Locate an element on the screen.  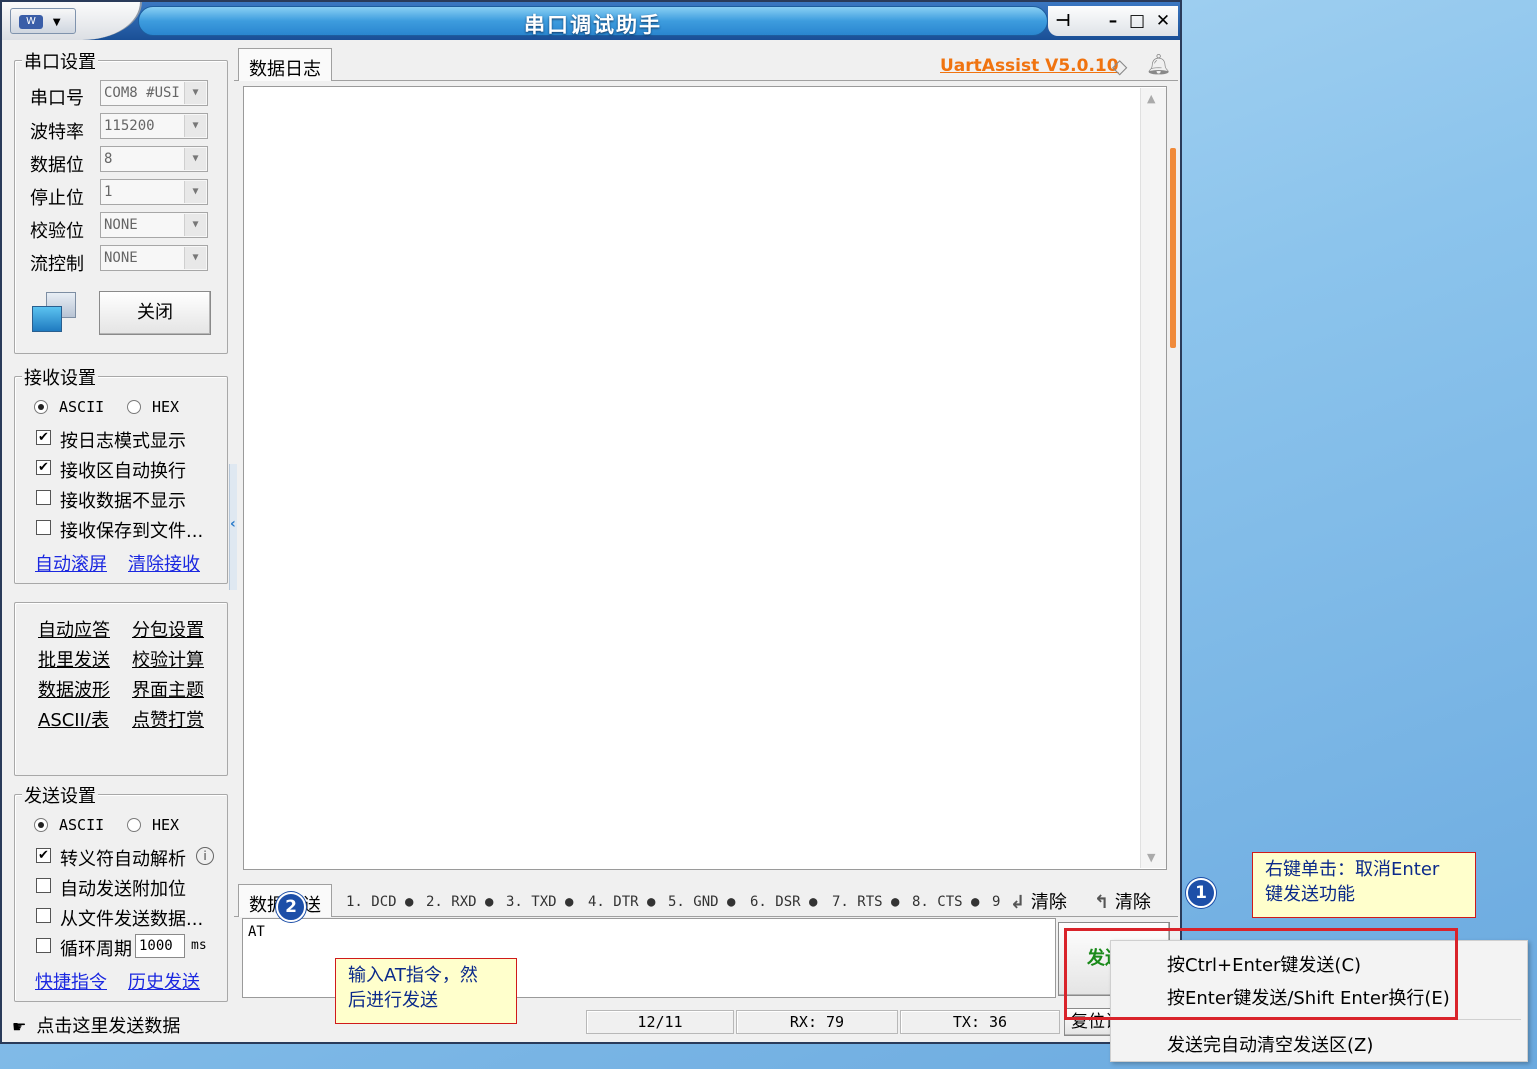
annotation-highlight-box is located at coordinates (1261, 974).